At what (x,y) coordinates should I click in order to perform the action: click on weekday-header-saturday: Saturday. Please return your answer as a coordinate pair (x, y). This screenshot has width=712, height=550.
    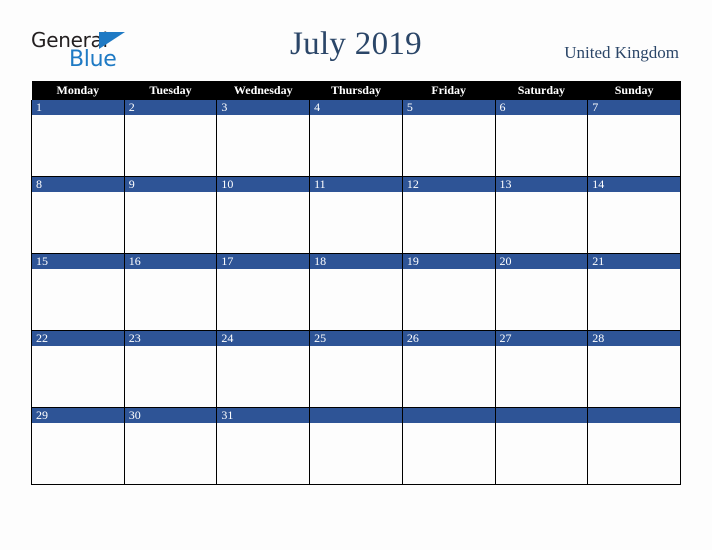
    Looking at the image, I should click on (541, 90).